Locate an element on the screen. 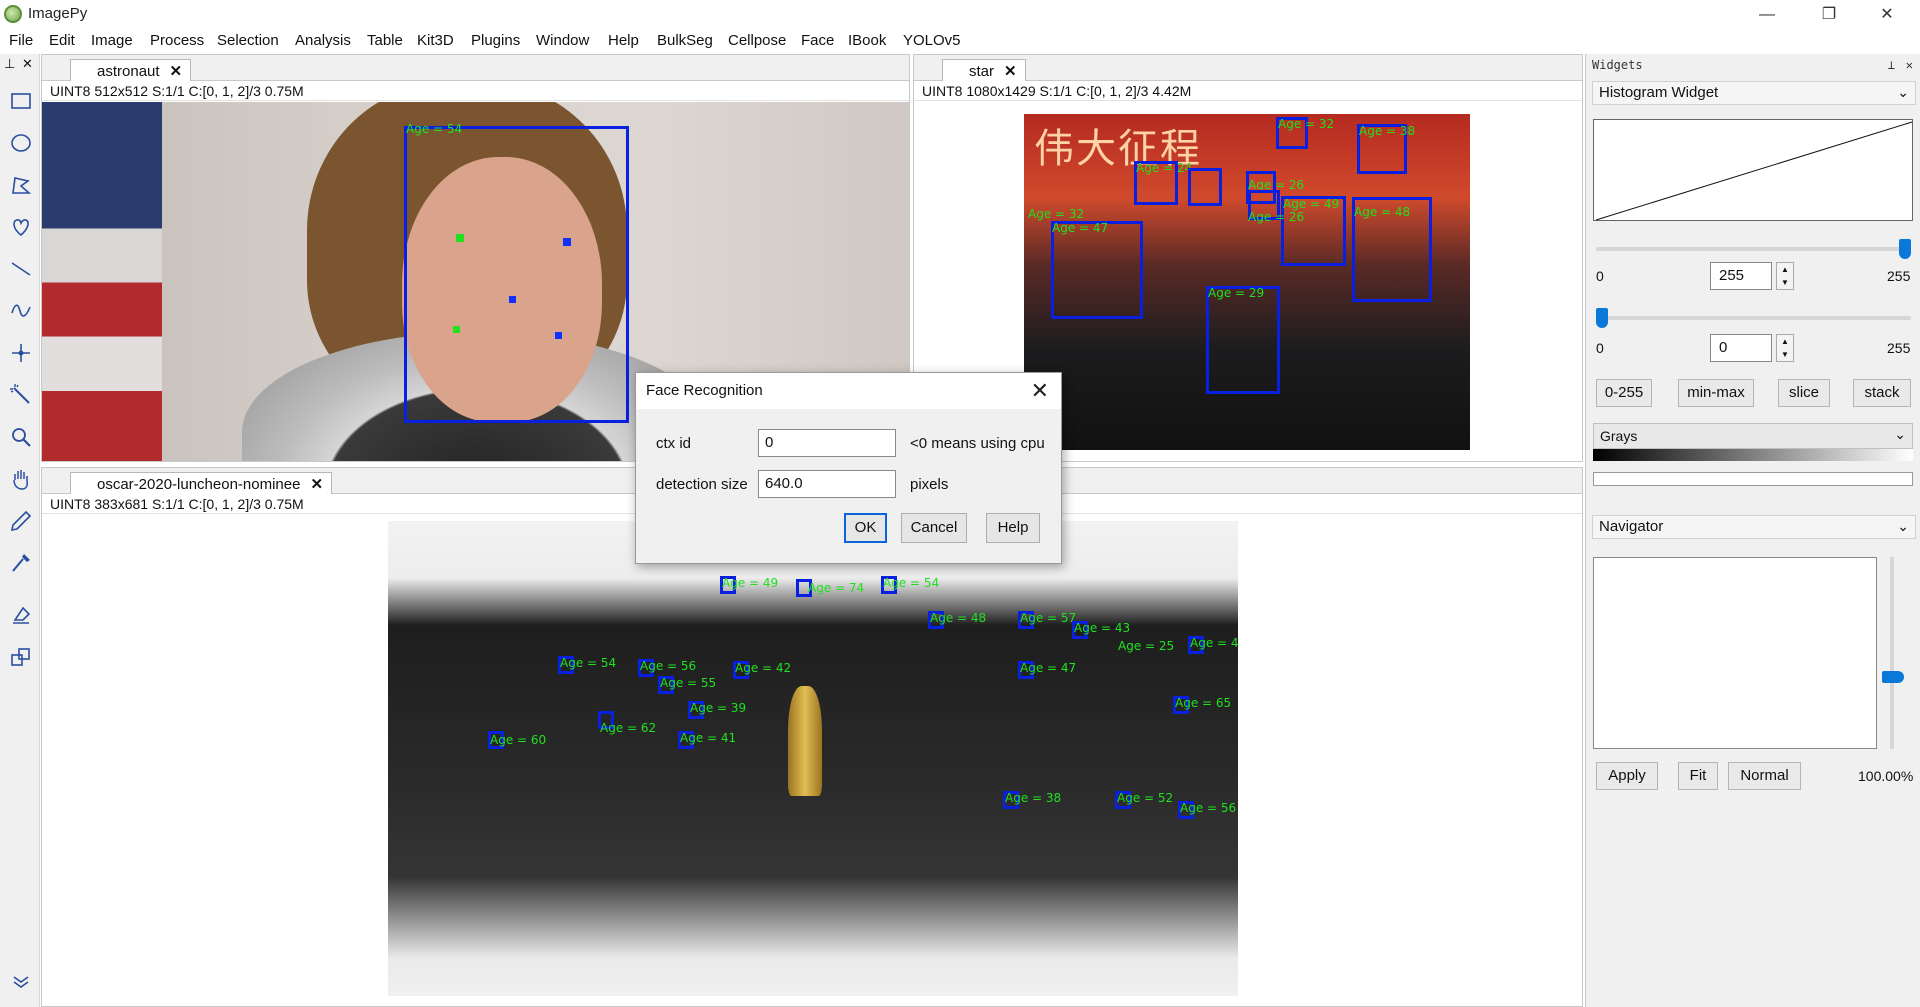 The image size is (1920, 1007). help-button: Help is located at coordinates (1013, 528).